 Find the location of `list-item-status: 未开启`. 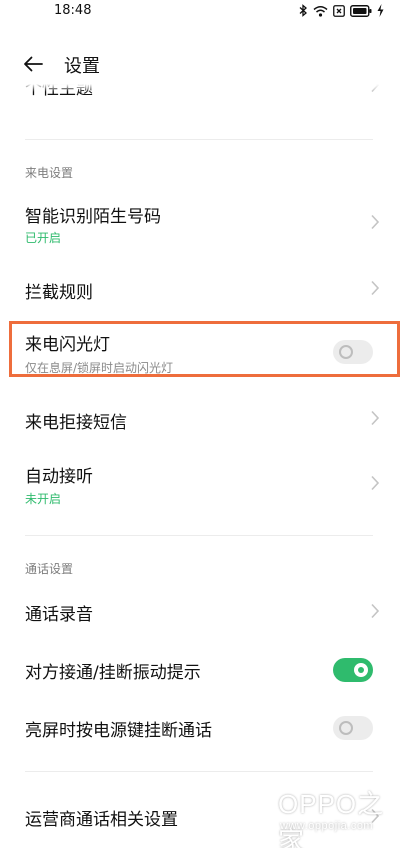

list-item-status: 未开启 is located at coordinates (43, 499).